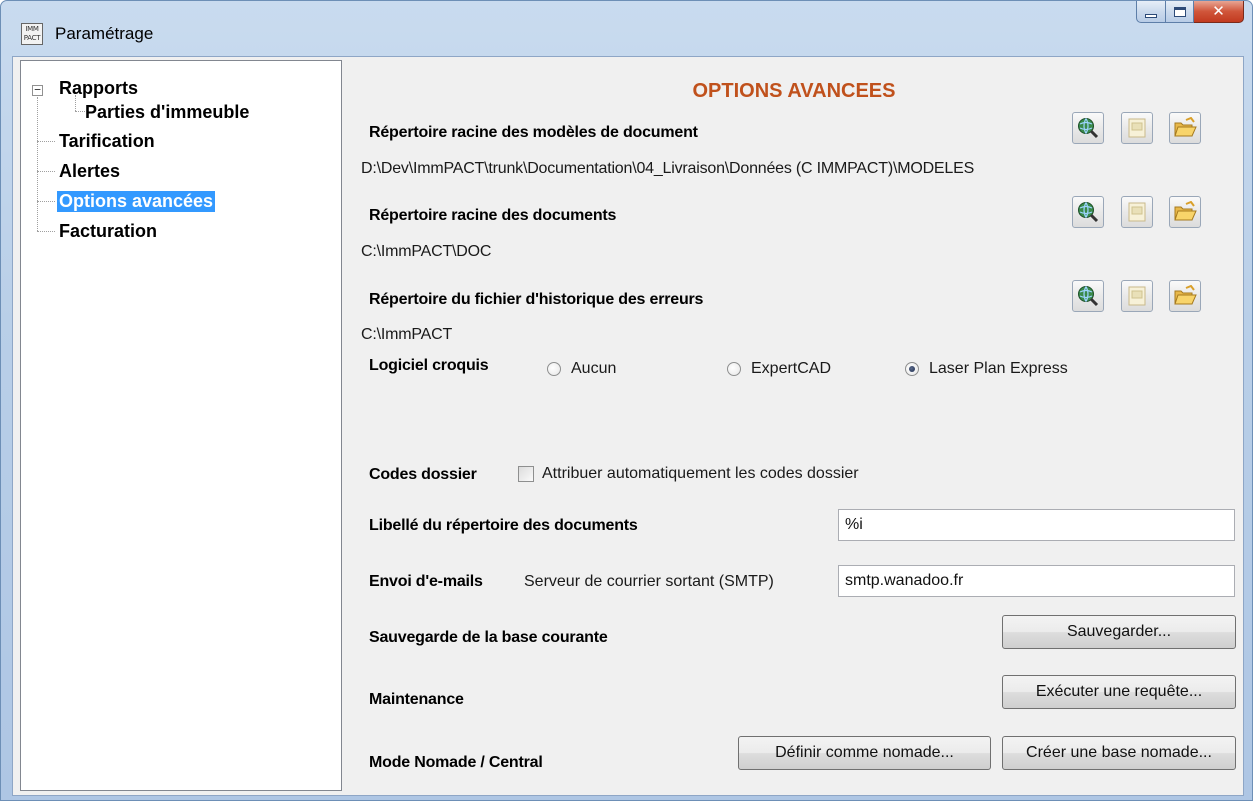 This screenshot has width=1253, height=801. What do you see at coordinates (107, 141) in the screenshot?
I see `tree-item-tarification: Tarification` at bounding box center [107, 141].